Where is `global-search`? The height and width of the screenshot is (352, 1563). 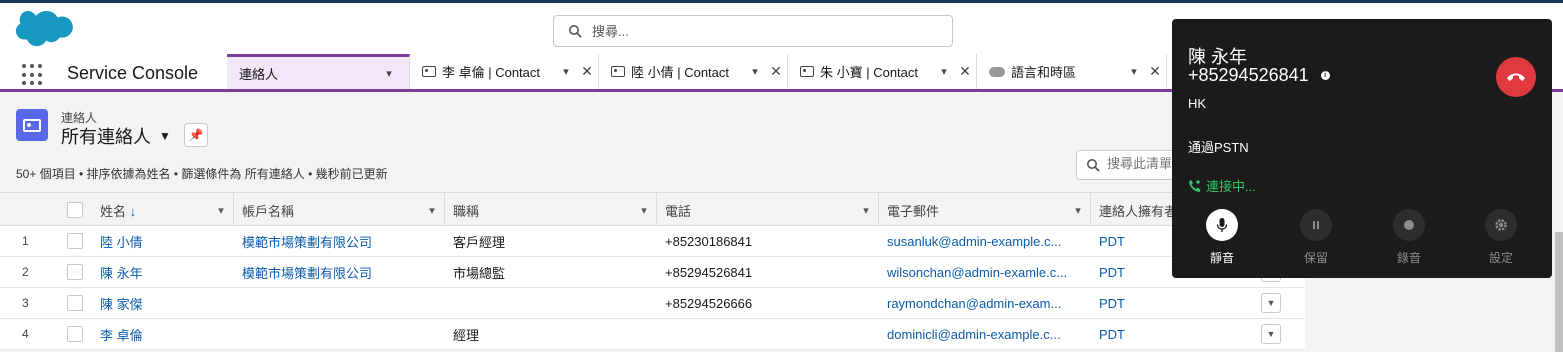
global-search is located at coordinates (753, 31).